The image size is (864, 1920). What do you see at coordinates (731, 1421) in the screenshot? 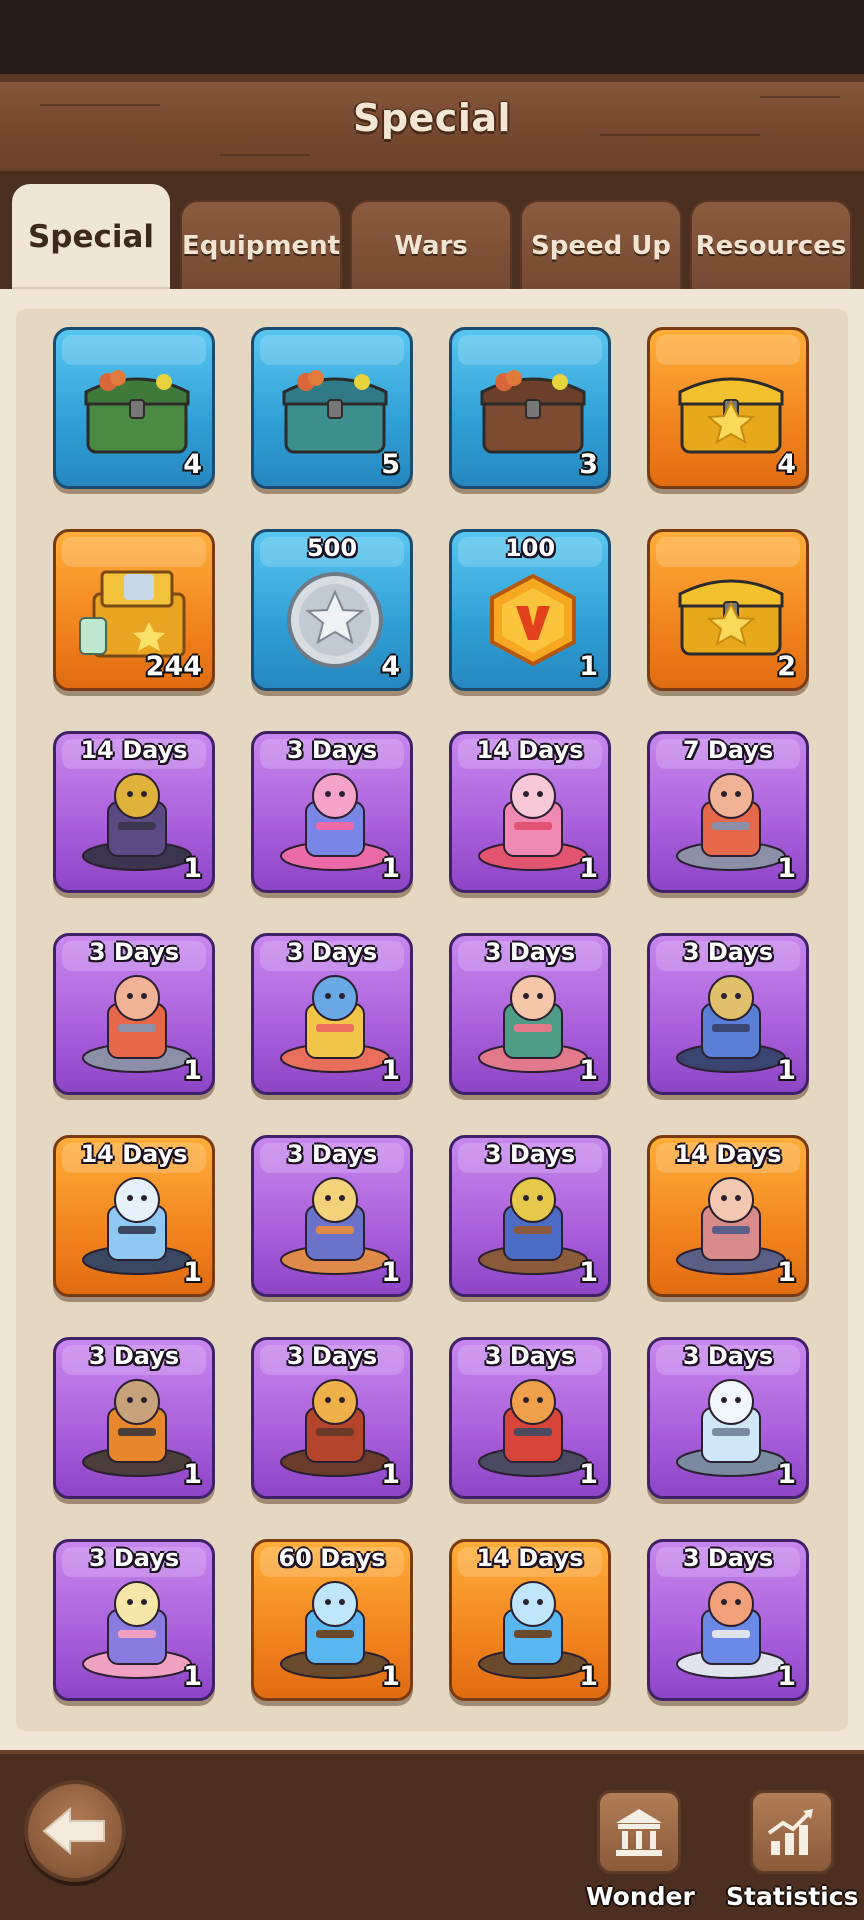
I see `snow-cat-skin-icon` at bounding box center [731, 1421].